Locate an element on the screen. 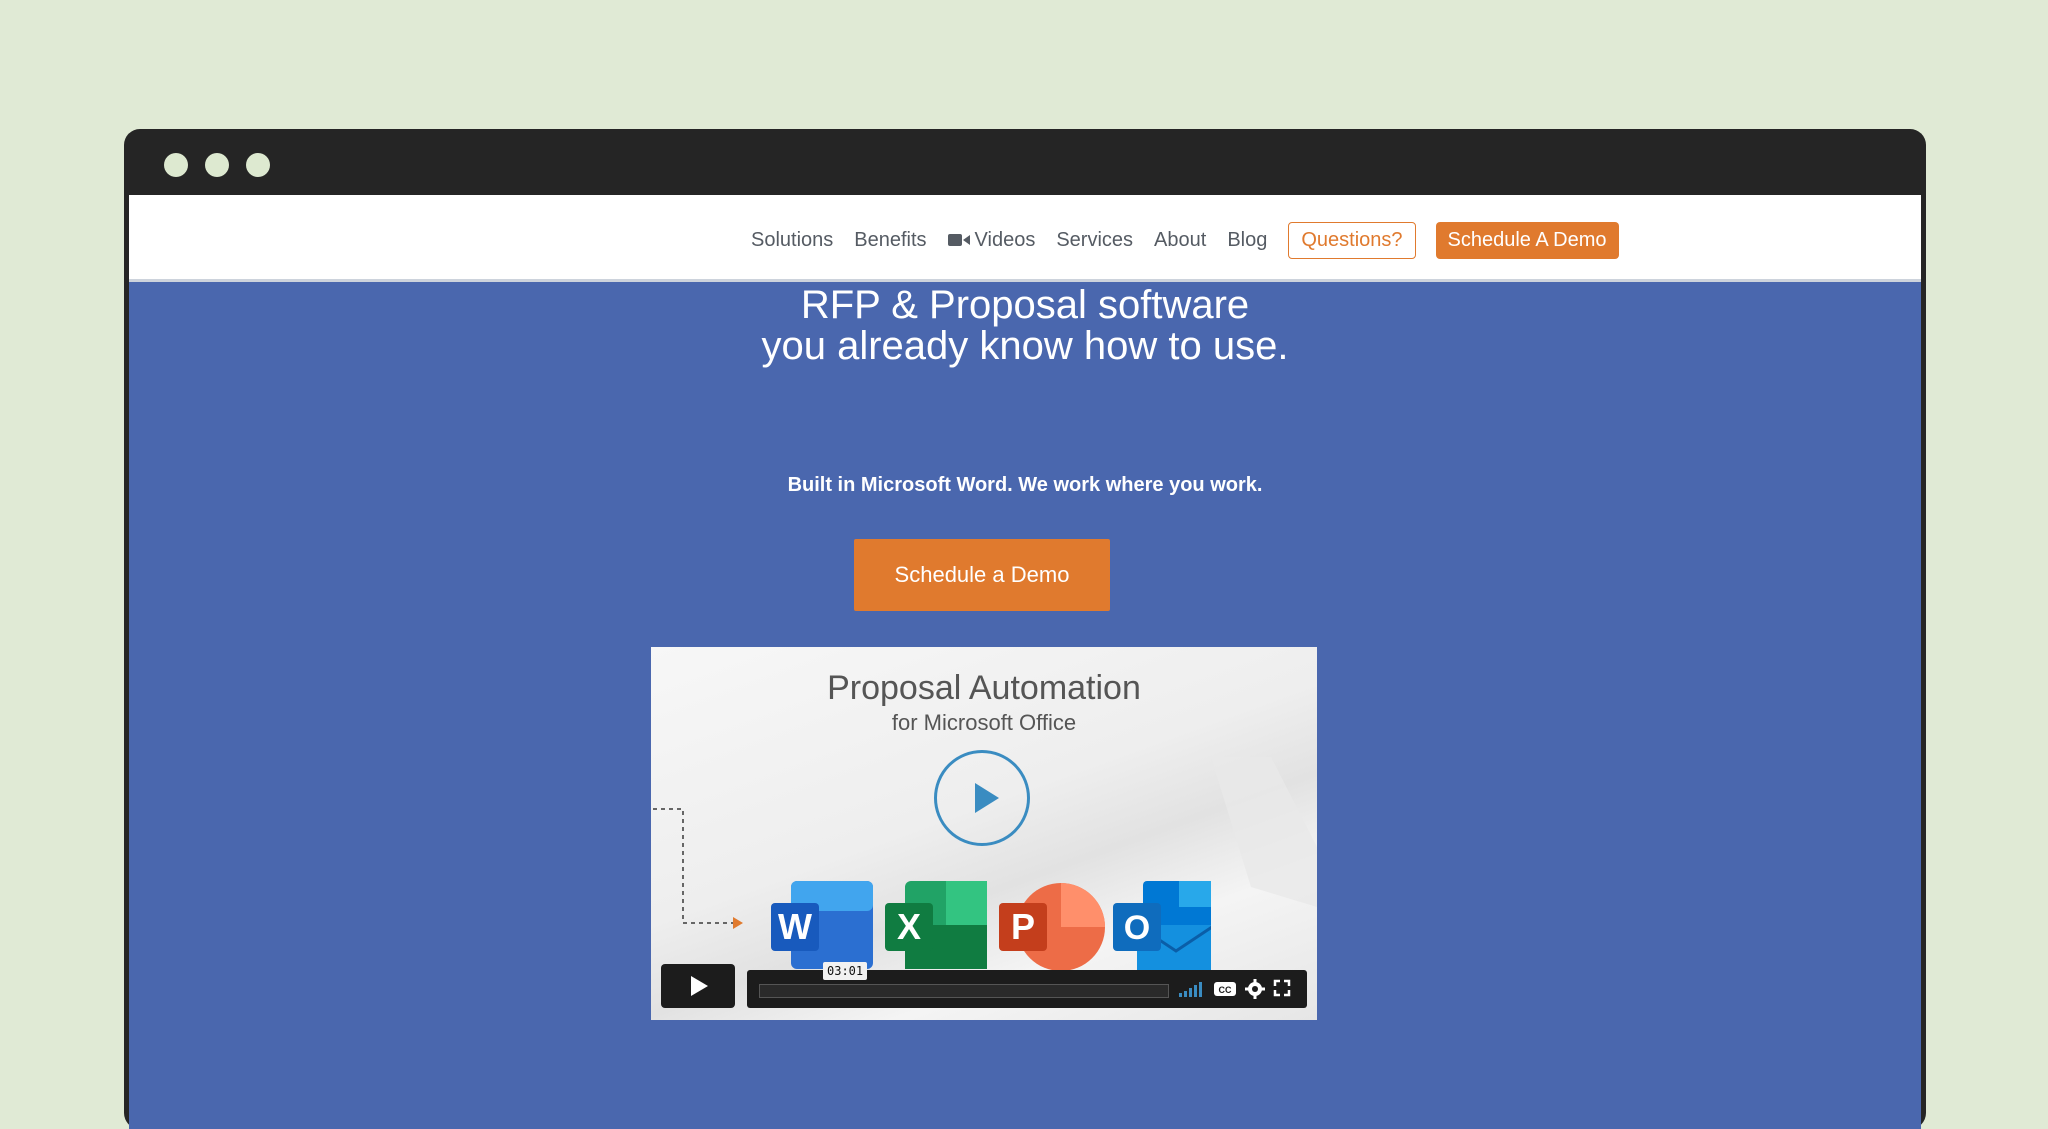 The image size is (2048, 1129). control-play-button is located at coordinates (698, 986).